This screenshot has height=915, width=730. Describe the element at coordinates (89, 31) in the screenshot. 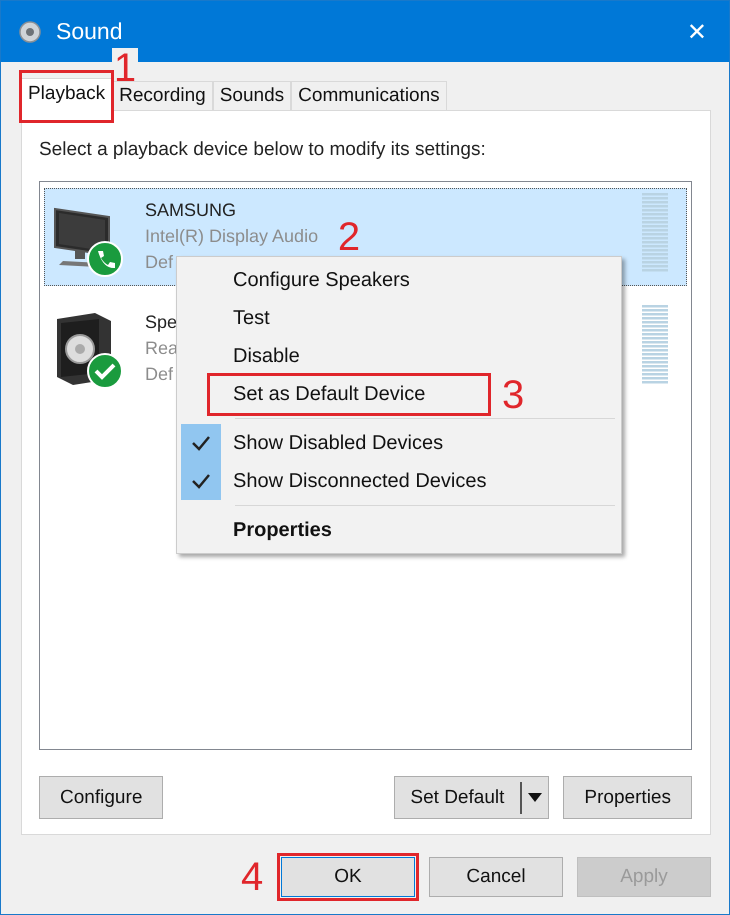

I see `window-title: Sound` at that location.